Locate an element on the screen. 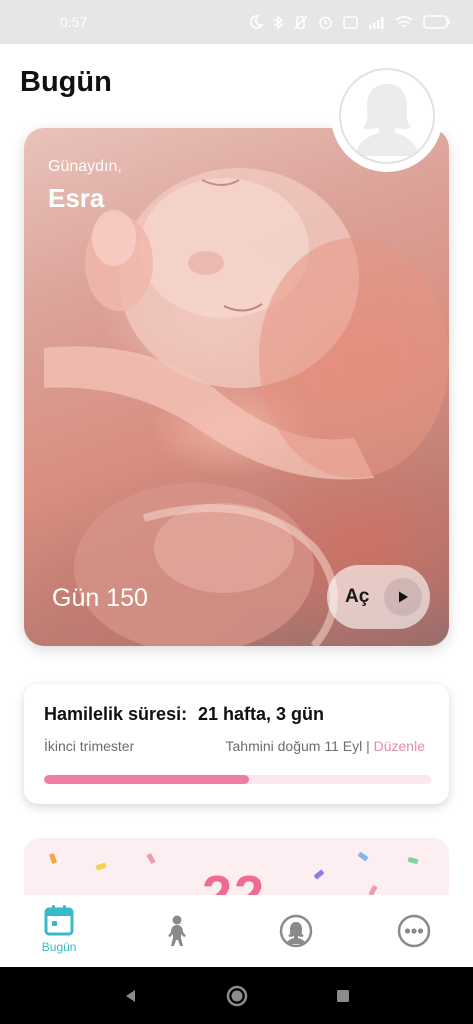 The width and height of the screenshot is (473, 1024). pregnancy-progress-fill is located at coordinates (147, 779).